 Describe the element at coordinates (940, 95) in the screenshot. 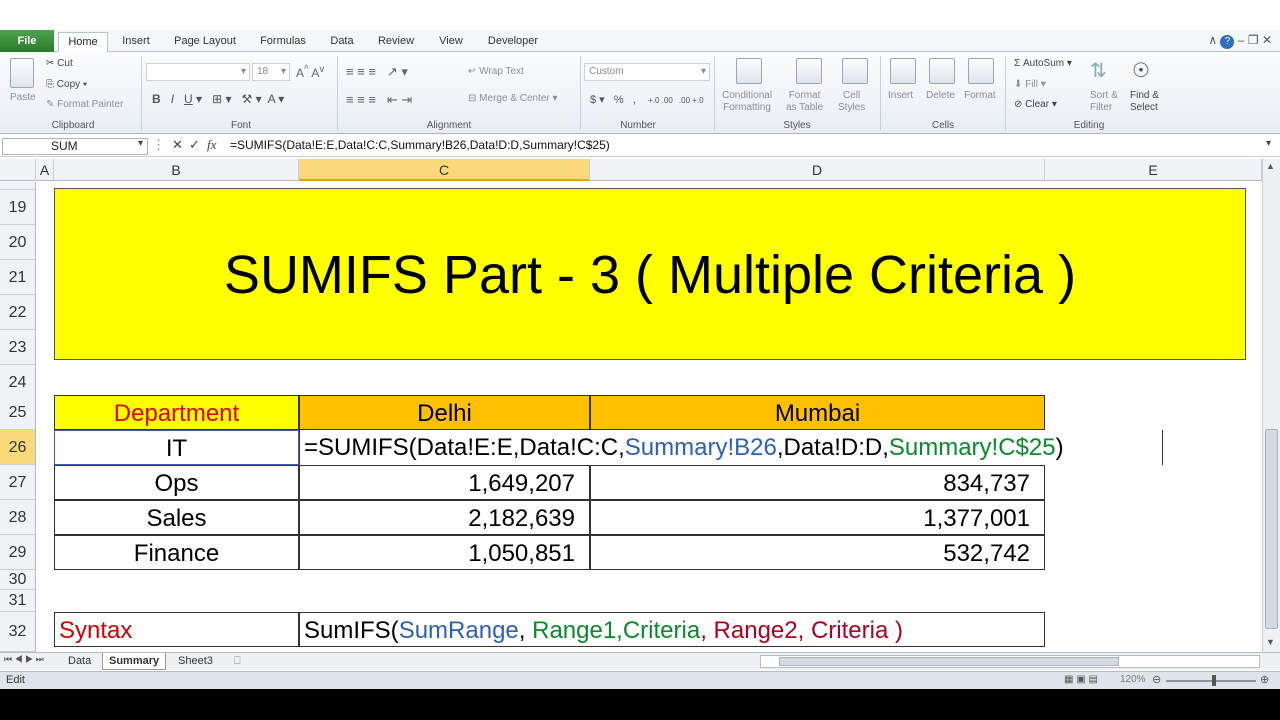

I see `delete-cells-button: Delete` at that location.